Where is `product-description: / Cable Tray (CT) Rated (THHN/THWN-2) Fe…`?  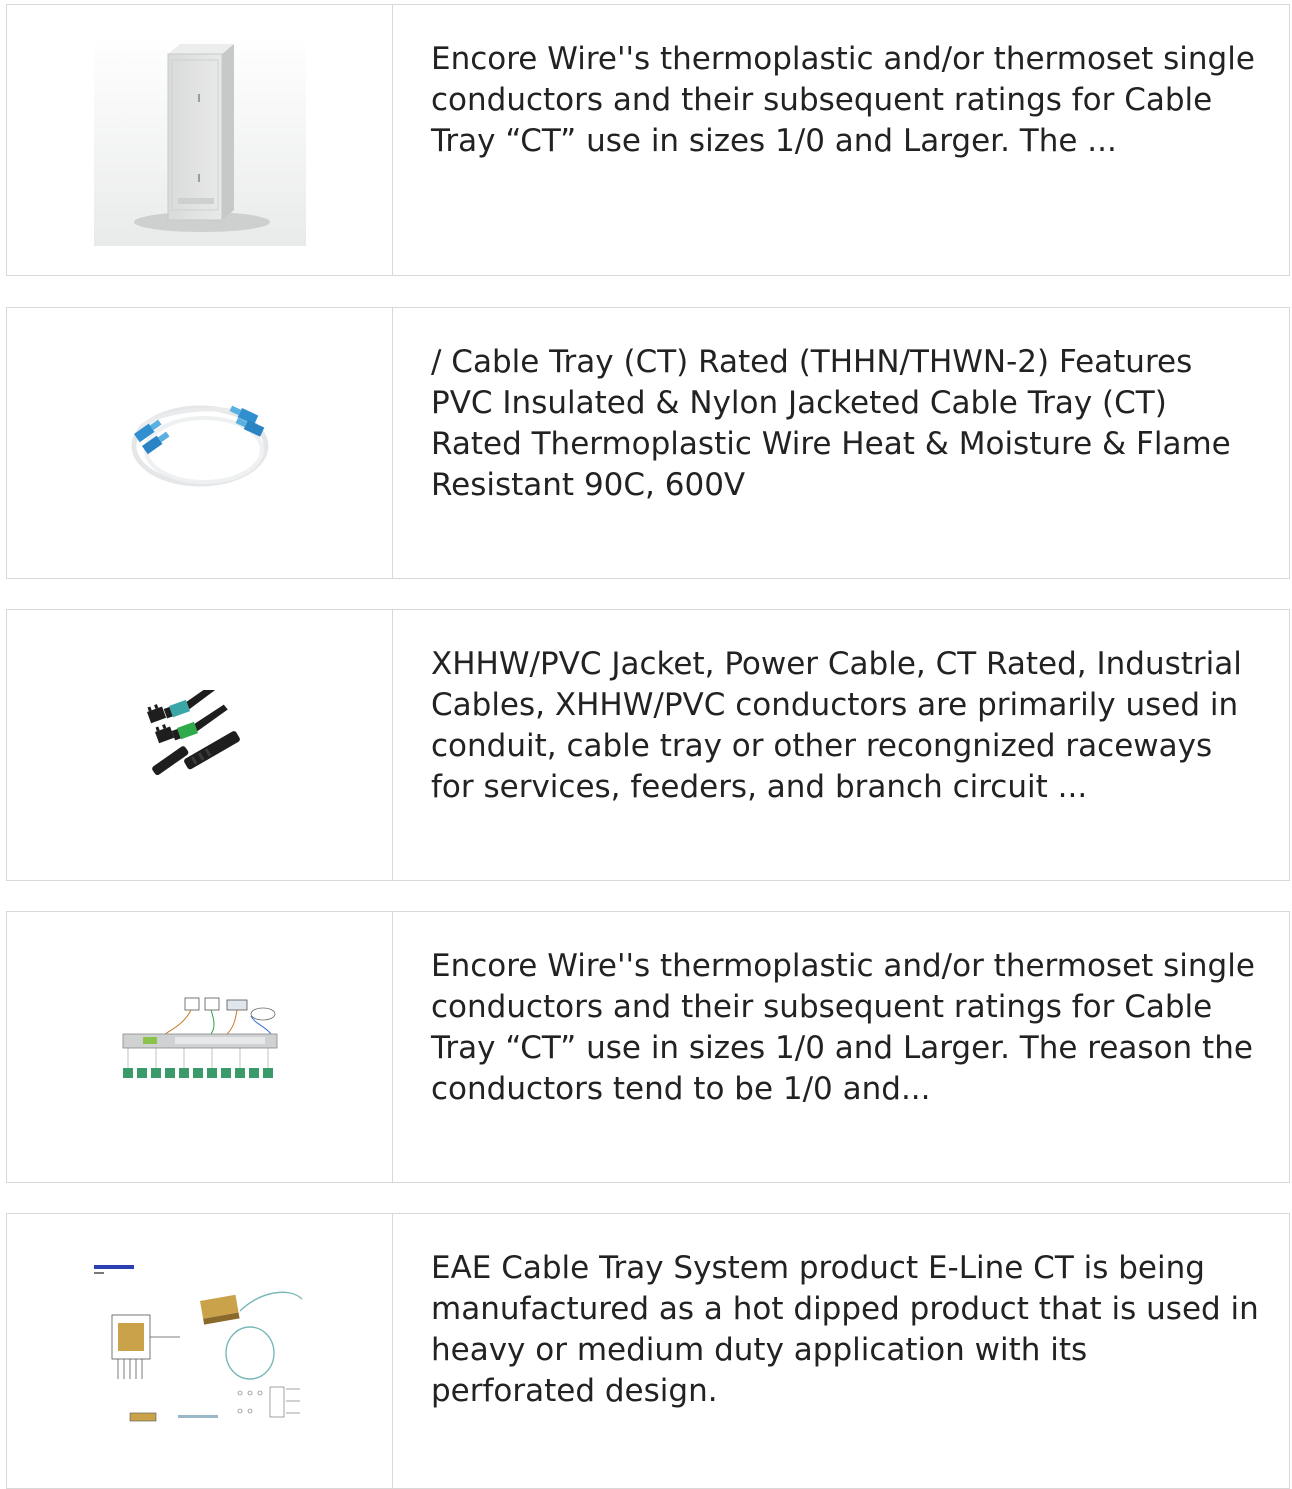 product-description: / Cable Tray (CT) Rated (THHN/THWN-2) Fe… is located at coordinates (831, 423).